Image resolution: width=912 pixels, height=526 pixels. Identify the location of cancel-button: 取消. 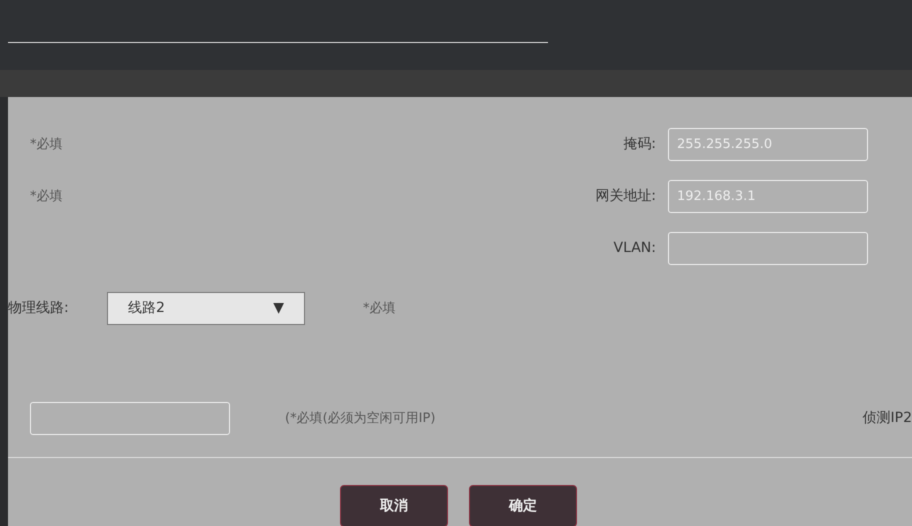
(394, 505).